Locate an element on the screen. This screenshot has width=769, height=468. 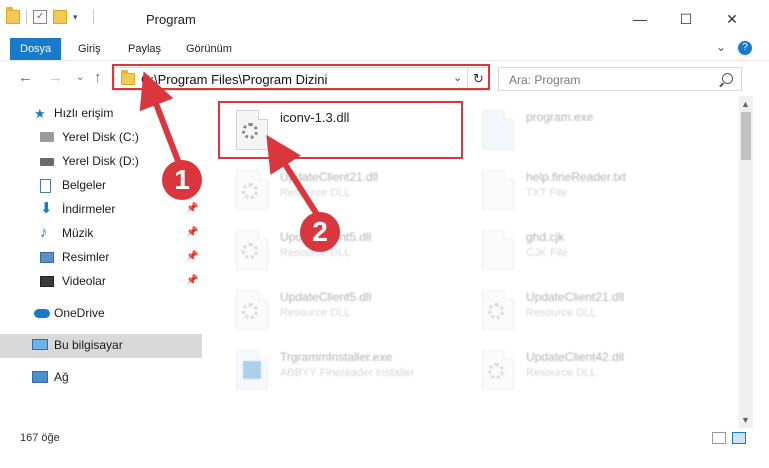
sidebar-item-label: Videolar is located at coordinates (84, 281).